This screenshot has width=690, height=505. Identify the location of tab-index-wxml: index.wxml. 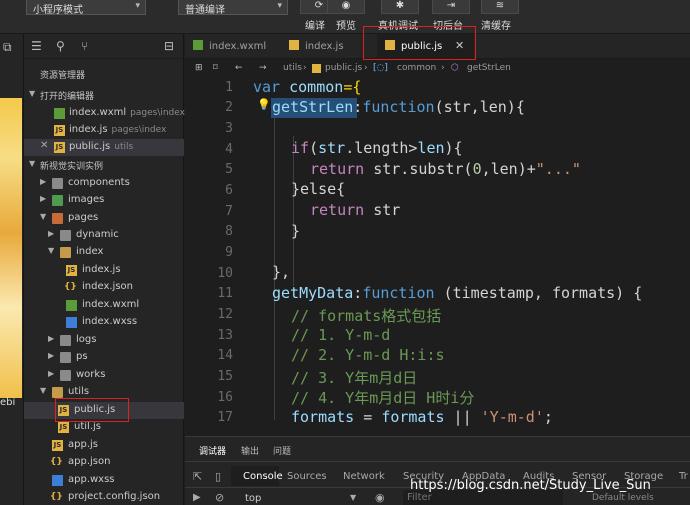
(239, 46).